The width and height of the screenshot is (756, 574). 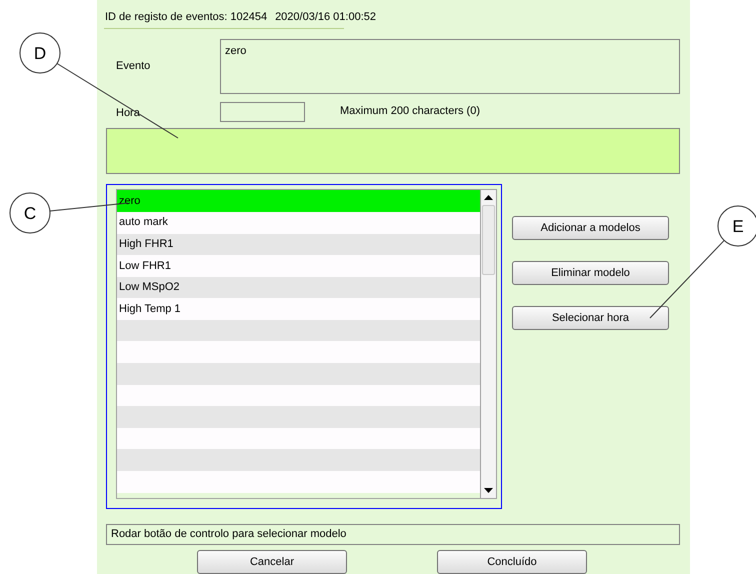 What do you see at coordinates (262, 112) in the screenshot?
I see `time-field` at bounding box center [262, 112].